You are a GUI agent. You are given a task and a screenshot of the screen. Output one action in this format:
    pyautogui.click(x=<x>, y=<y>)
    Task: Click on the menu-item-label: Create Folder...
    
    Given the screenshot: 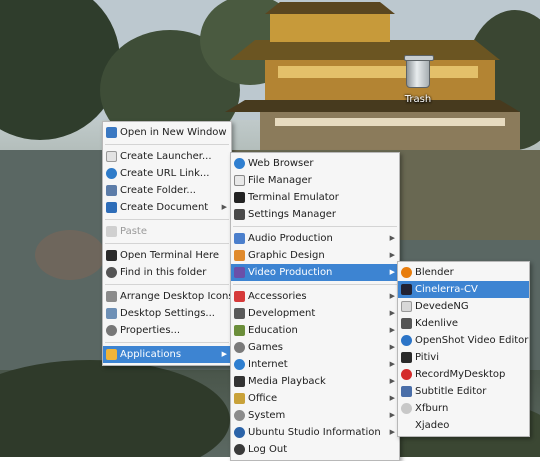 What is the action you would take?
    pyautogui.click(x=158, y=190)
    